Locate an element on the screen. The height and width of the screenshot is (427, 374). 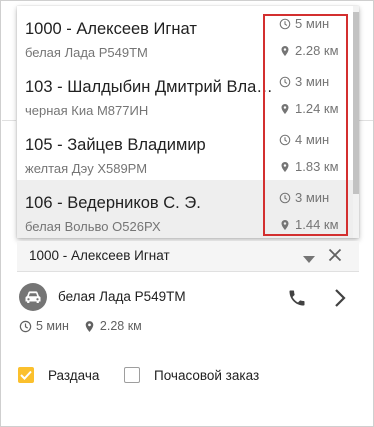
eta-distance: 1.83 км is located at coordinates (309, 166).